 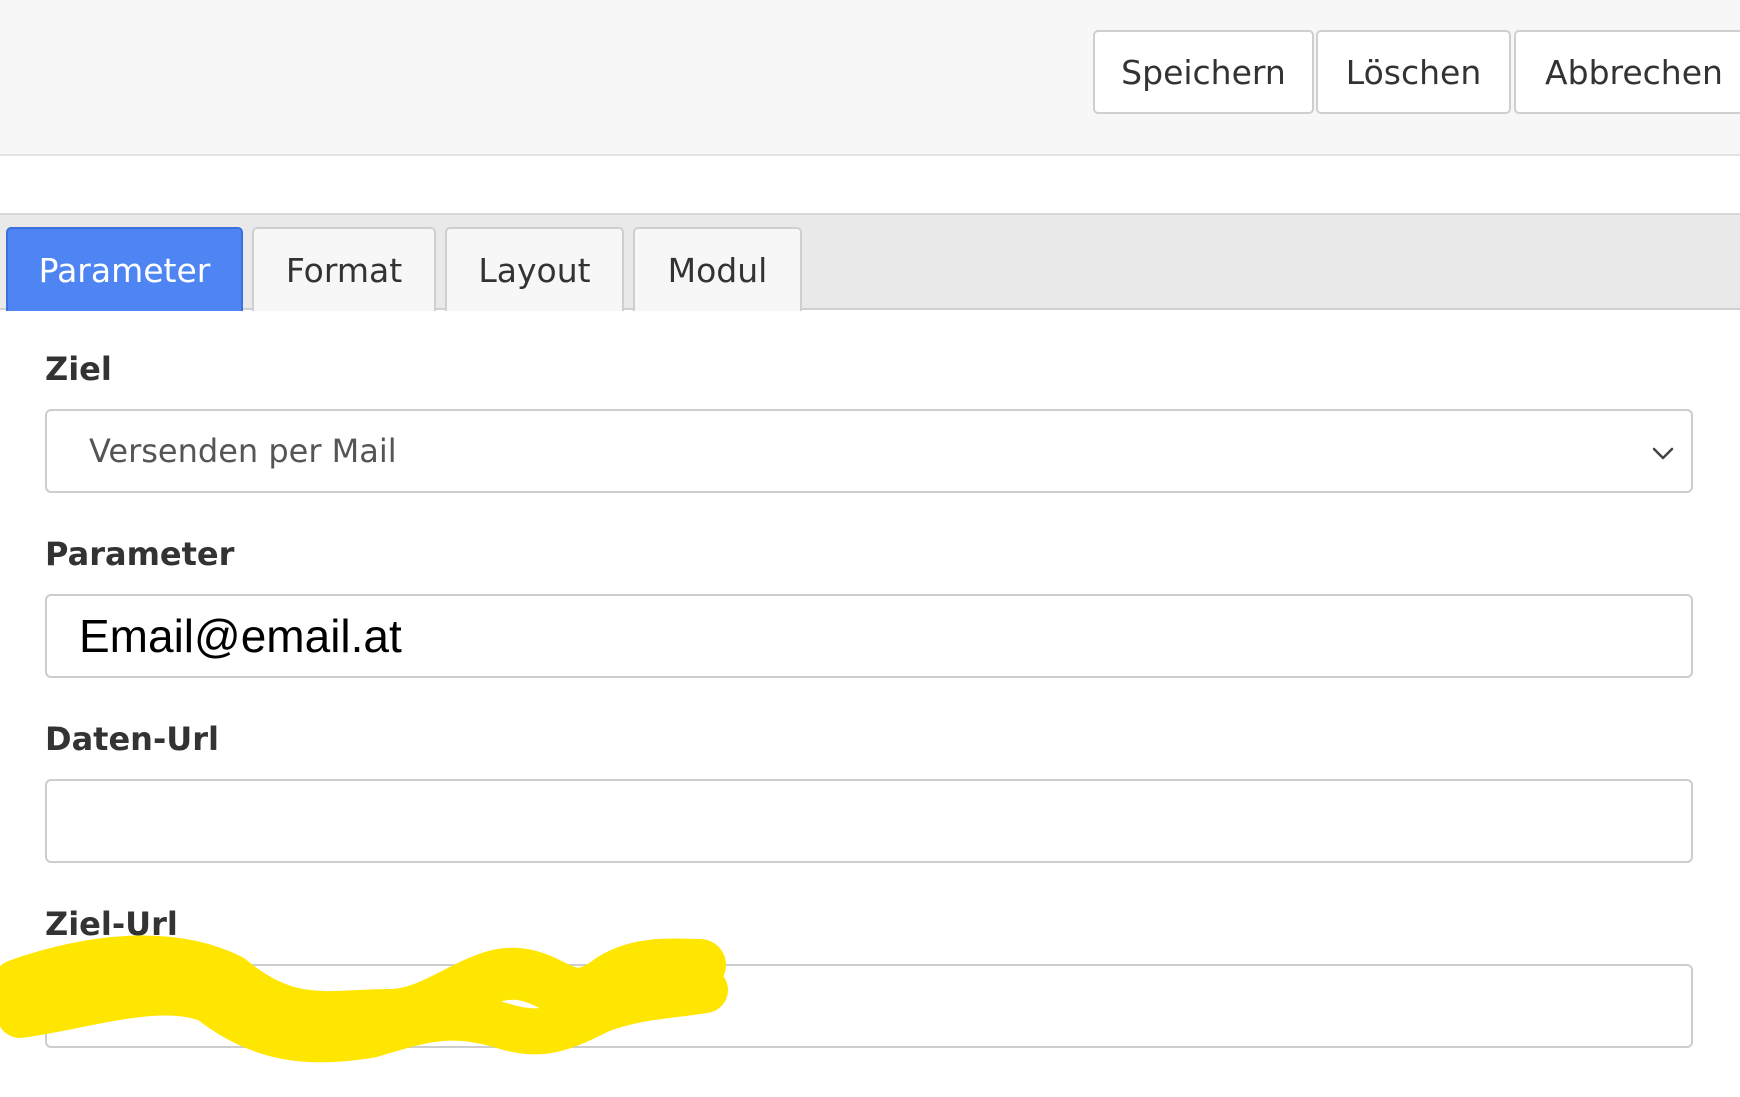 What do you see at coordinates (240, 636) in the screenshot?
I see `parameter-value: Email@email.at` at bounding box center [240, 636].